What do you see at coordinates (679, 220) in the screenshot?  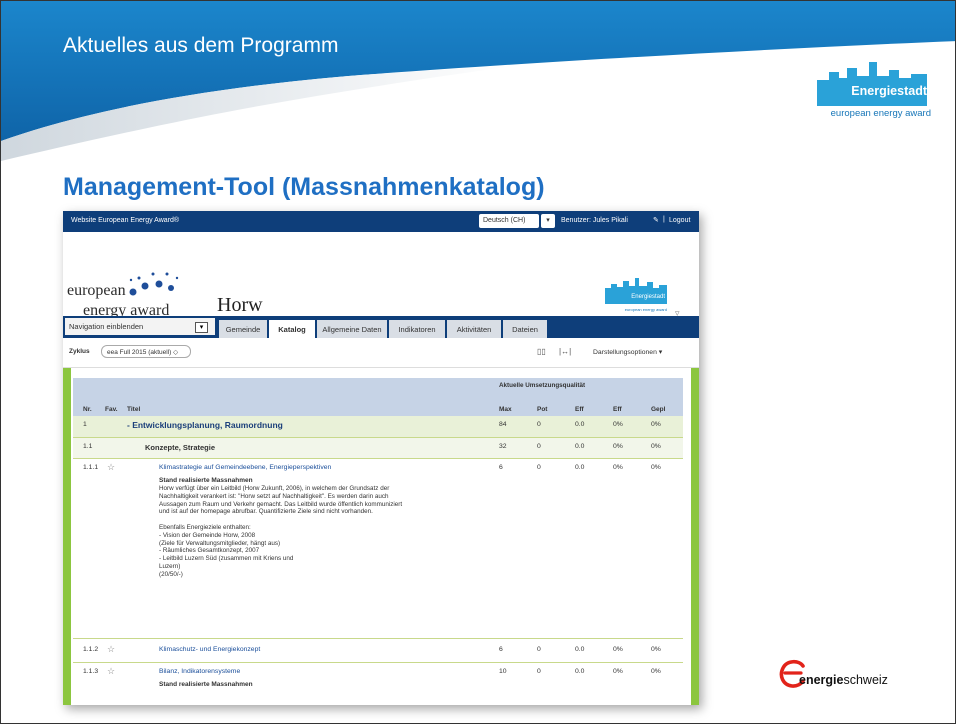 I see `logout-link: Logout` at bounding box center [679, 220].